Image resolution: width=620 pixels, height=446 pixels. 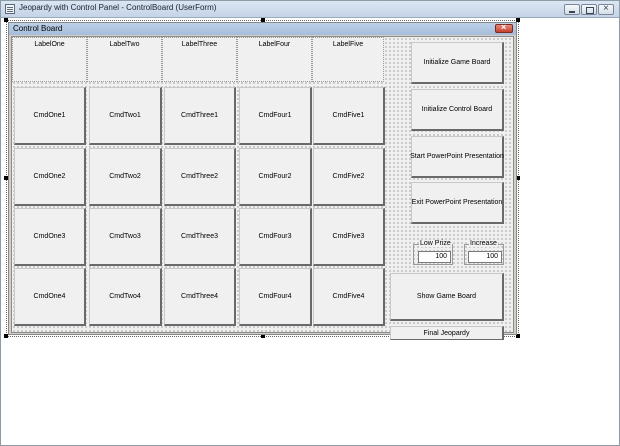 I want to click on cmd-two-4: CmdTwo4, so click(x=125, y=297).